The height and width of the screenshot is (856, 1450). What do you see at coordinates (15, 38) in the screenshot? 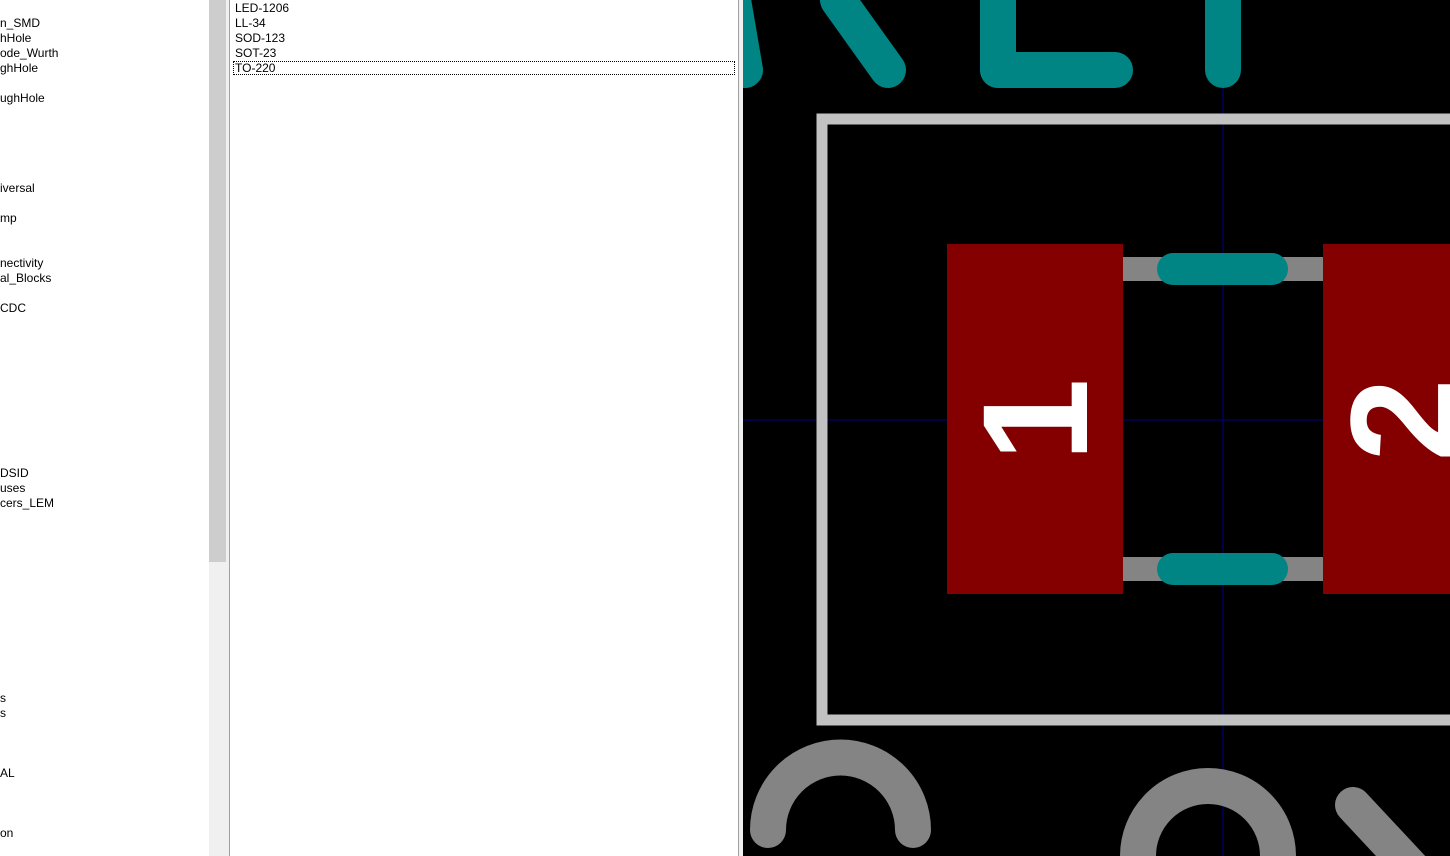
I see `library-list-item: hHole` at bounding box center [15, 38].